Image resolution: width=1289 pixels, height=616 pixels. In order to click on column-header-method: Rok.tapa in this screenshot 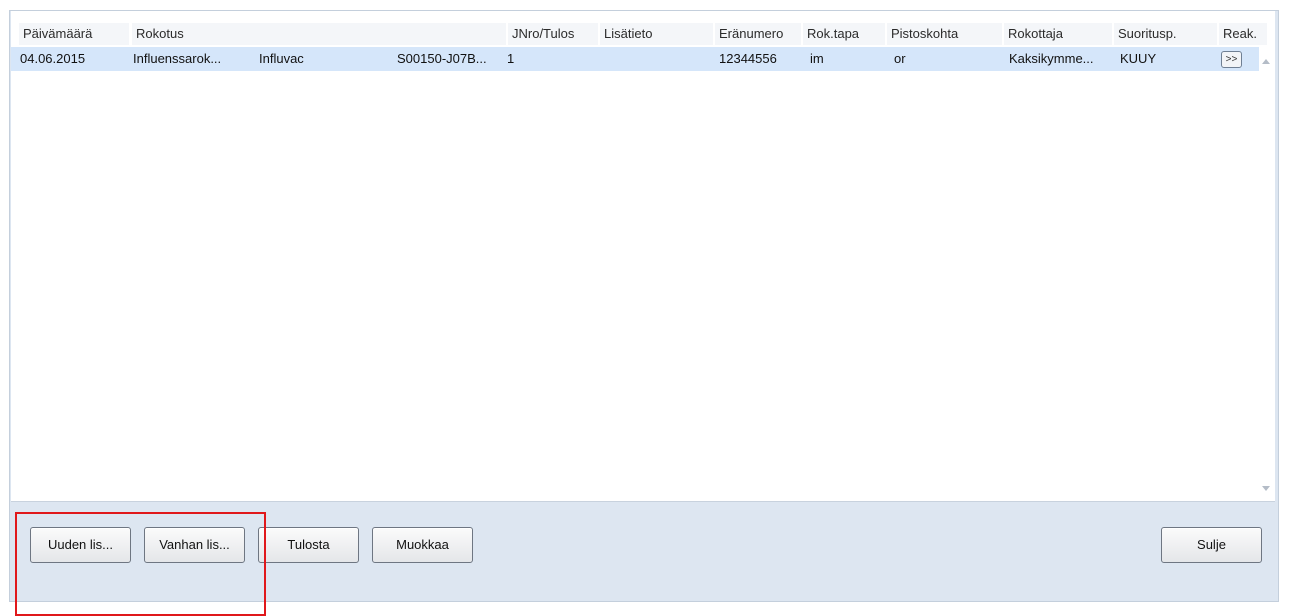, I will do `click(844, 34)`.